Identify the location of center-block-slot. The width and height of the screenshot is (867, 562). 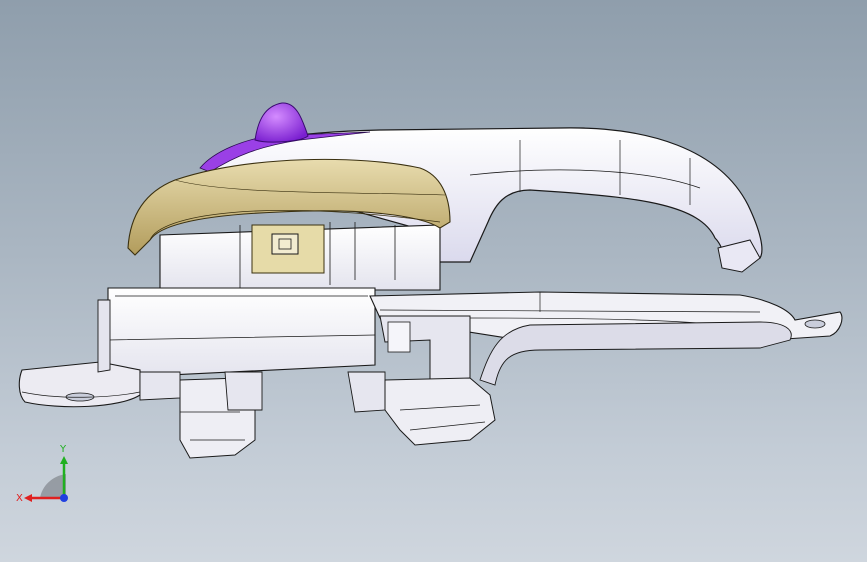
(399, 337).